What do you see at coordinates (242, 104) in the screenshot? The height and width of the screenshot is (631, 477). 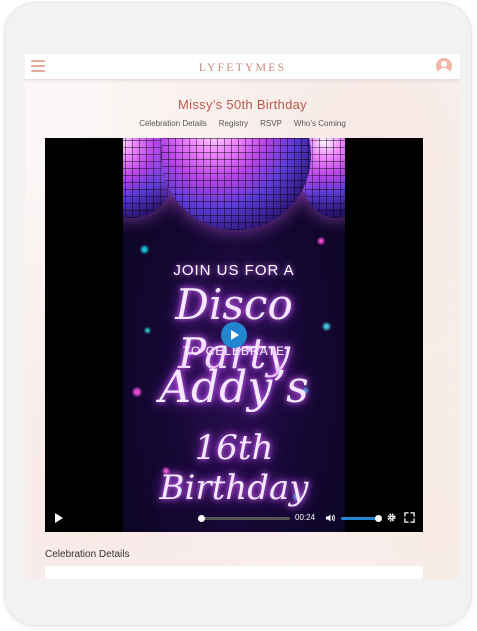 I see `page-title: Missy’s 50th Birthday` at bounding box center [242, 104].